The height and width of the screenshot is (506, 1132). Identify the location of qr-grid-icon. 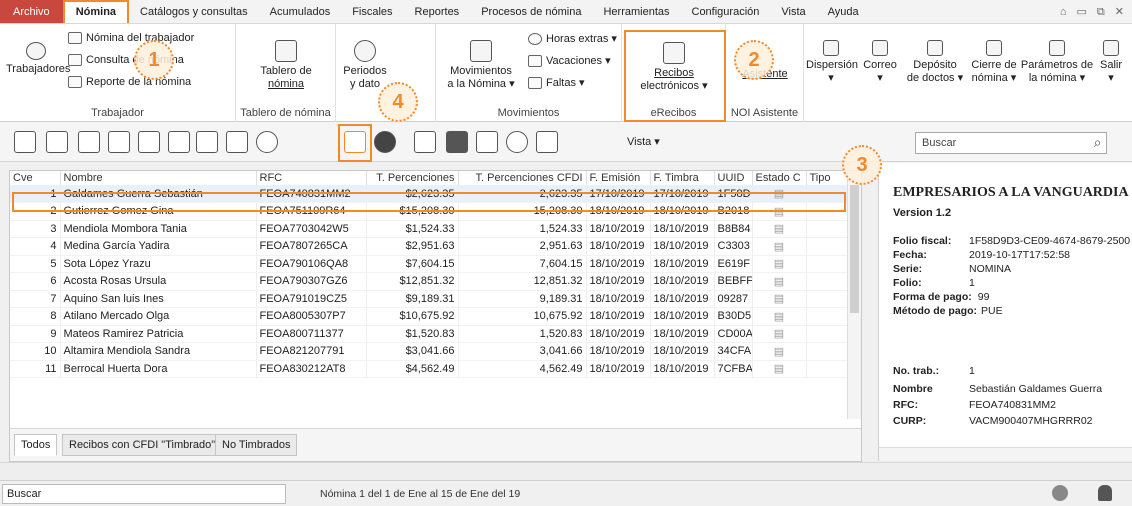
(89, 142).